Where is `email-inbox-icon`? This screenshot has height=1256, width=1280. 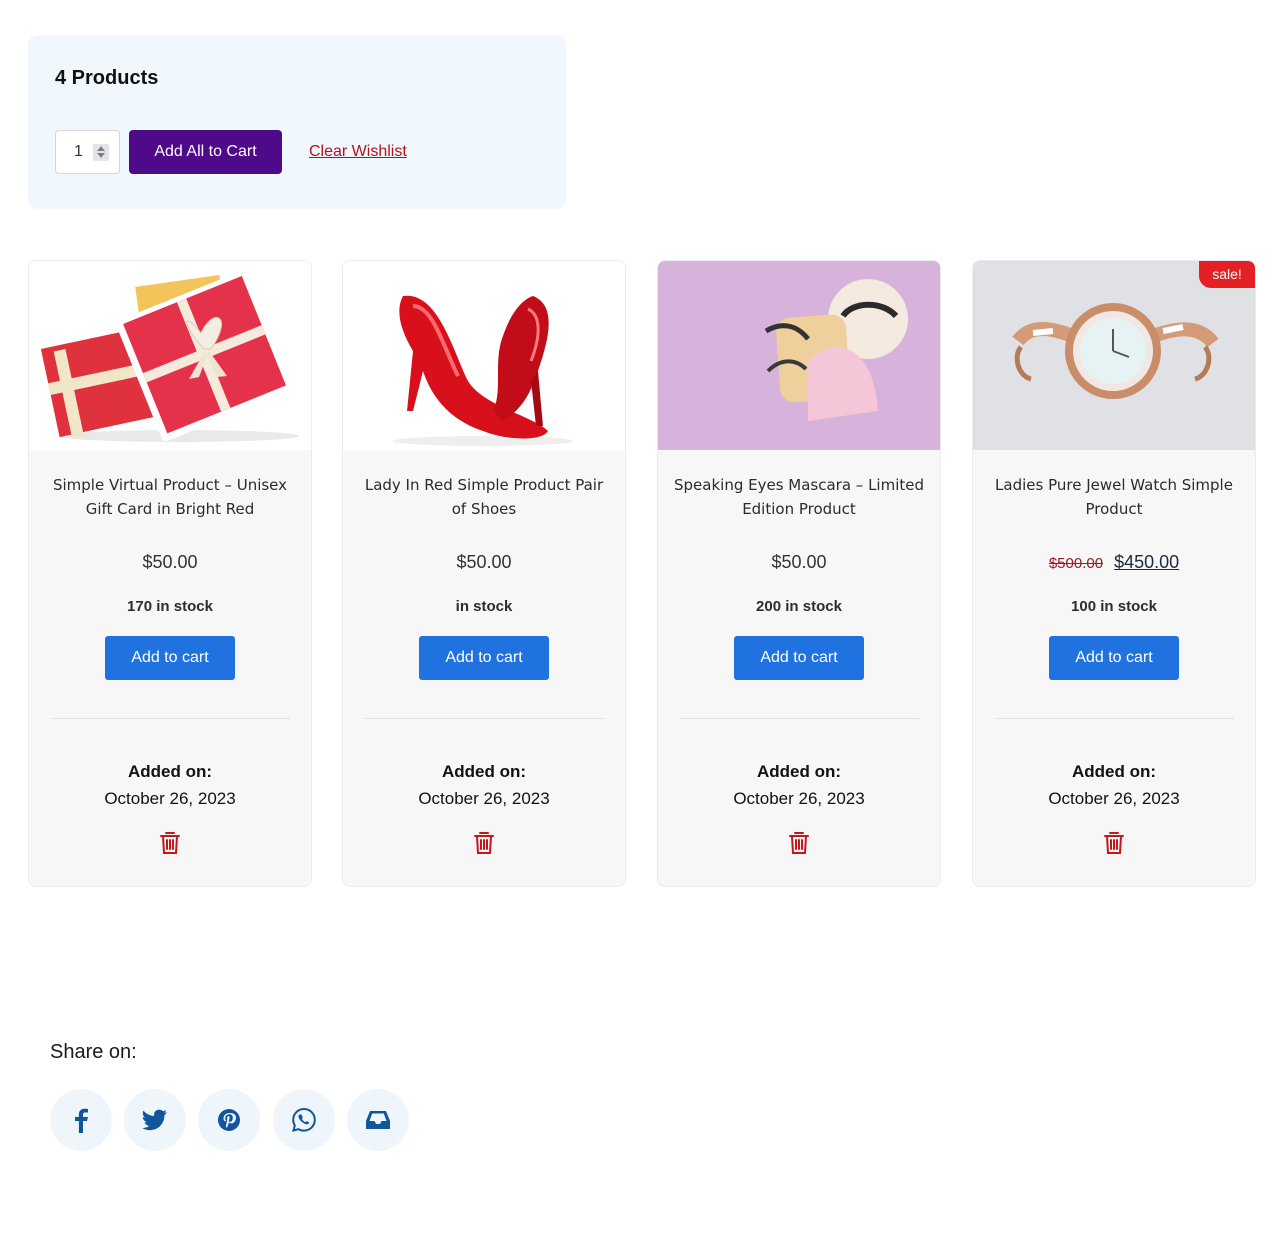 email-inbox-icon is located at coordinates (378, 1120).